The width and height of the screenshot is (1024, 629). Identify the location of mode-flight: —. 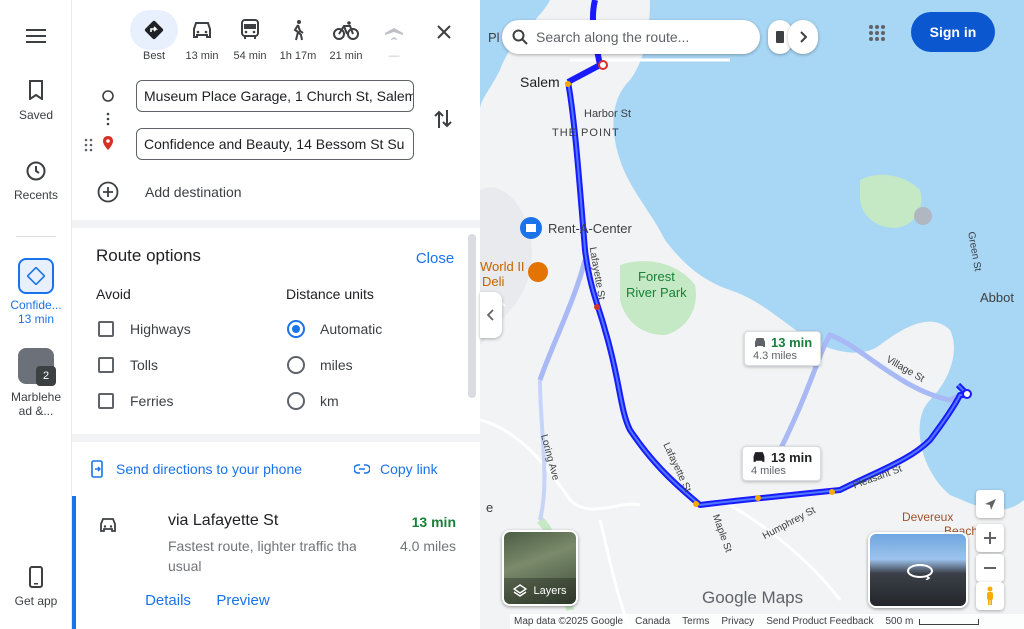
(394, 37).